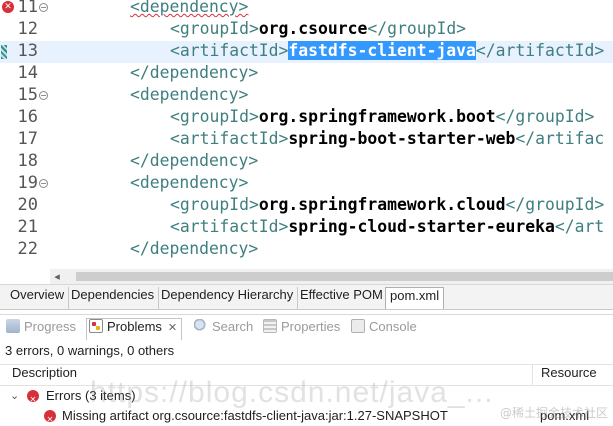 Image resolution: width=613 pixels, height=426 pixels. I want to click on editor-line: 18 </dependency>, so click(306, 162).